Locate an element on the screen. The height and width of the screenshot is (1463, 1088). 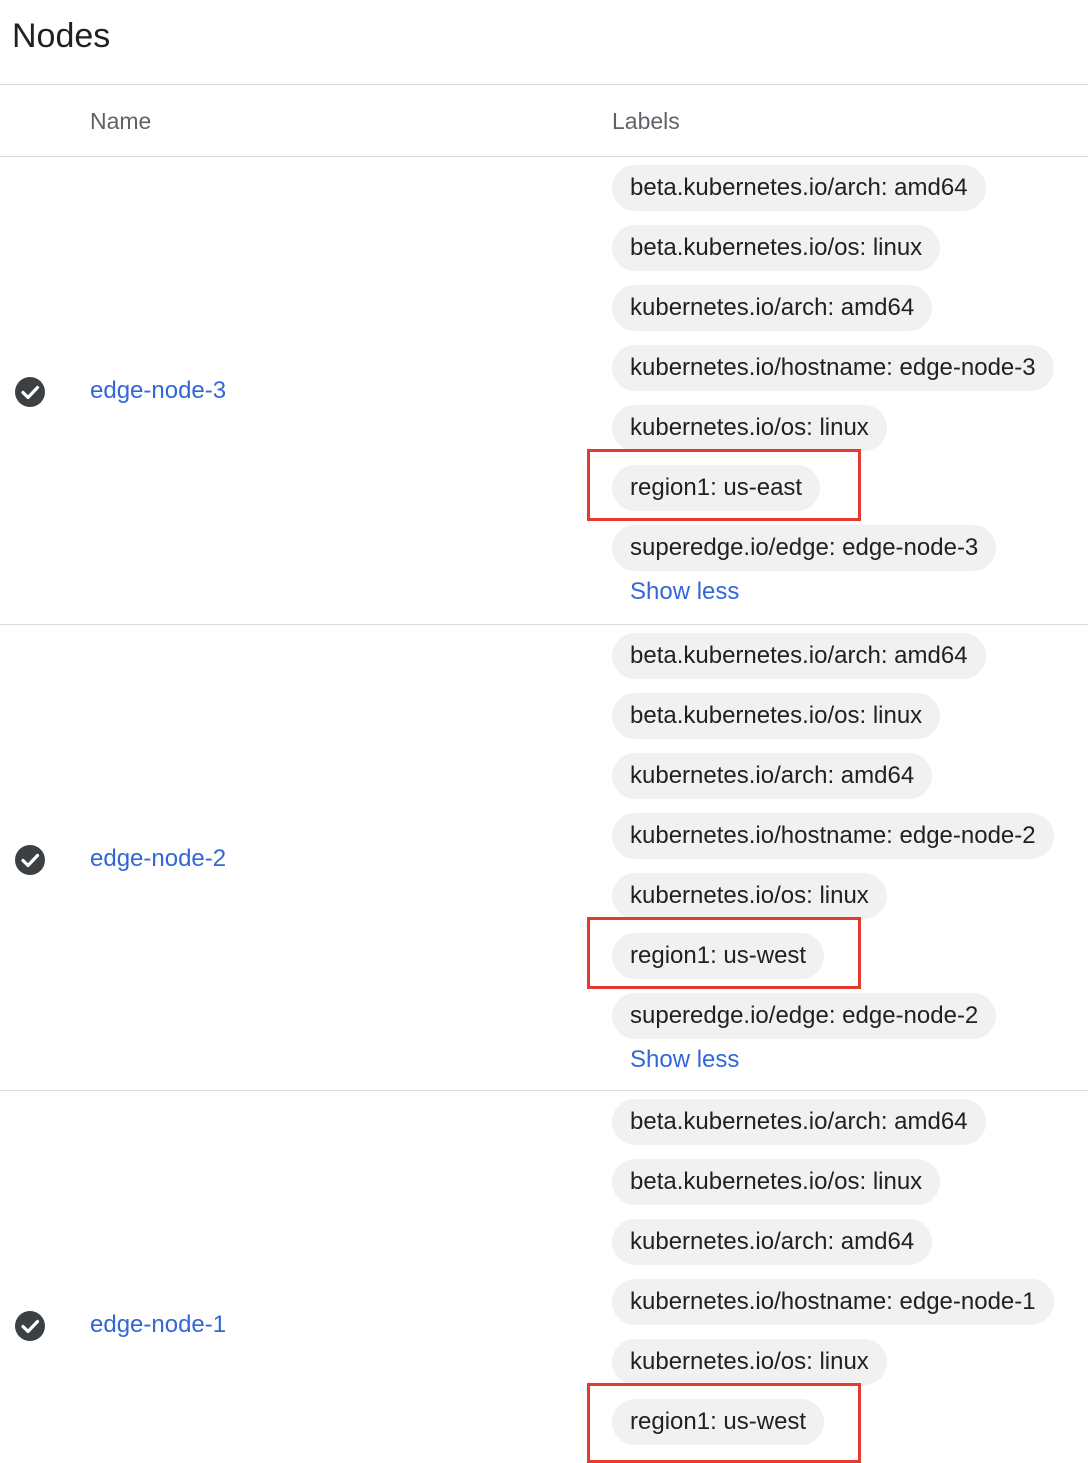
node-link-edge-node-1: edge-node-1 is located at coordinates (158, 1325).